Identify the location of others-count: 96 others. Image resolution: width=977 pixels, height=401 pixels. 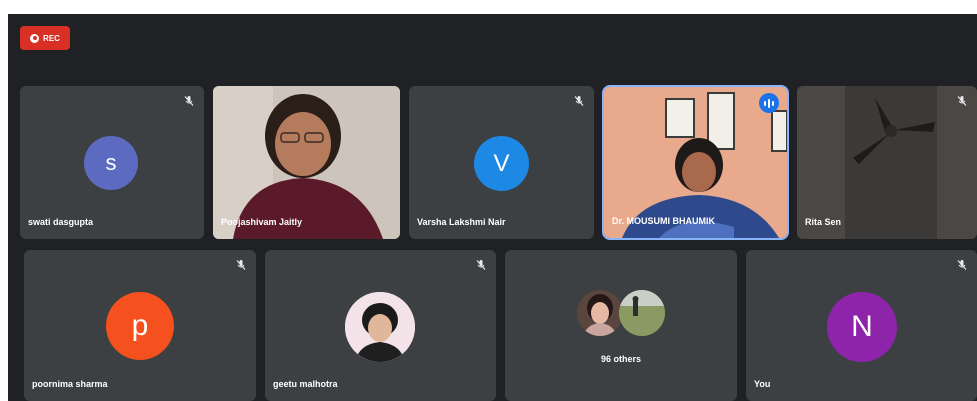
(621, 359).